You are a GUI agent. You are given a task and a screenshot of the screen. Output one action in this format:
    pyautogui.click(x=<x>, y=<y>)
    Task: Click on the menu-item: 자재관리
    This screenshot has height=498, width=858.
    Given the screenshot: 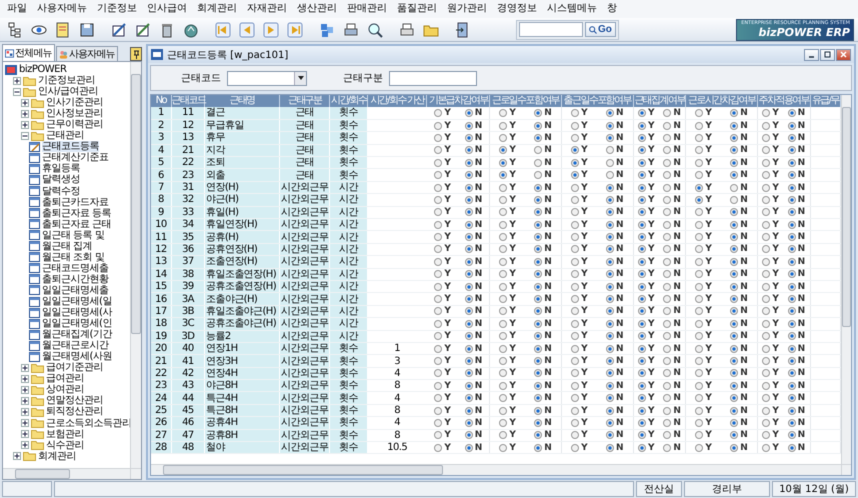 What is the action you would take?
    pyautogui.click(x=267, y=9)
    